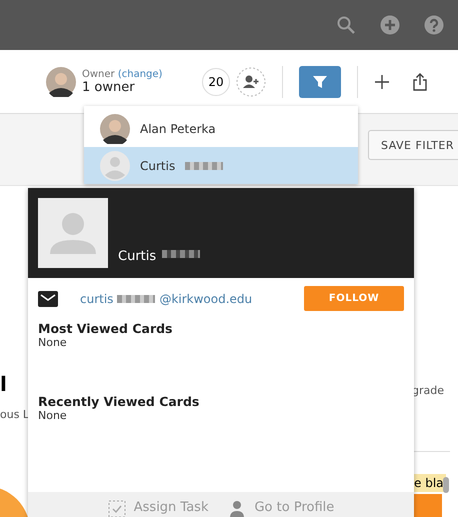 The width and height of the screenshot is (458, 517). Describe the element at coordinates (119, 401) in the screenshot. I see `section-title: Recently Viewed Cards` at that location.